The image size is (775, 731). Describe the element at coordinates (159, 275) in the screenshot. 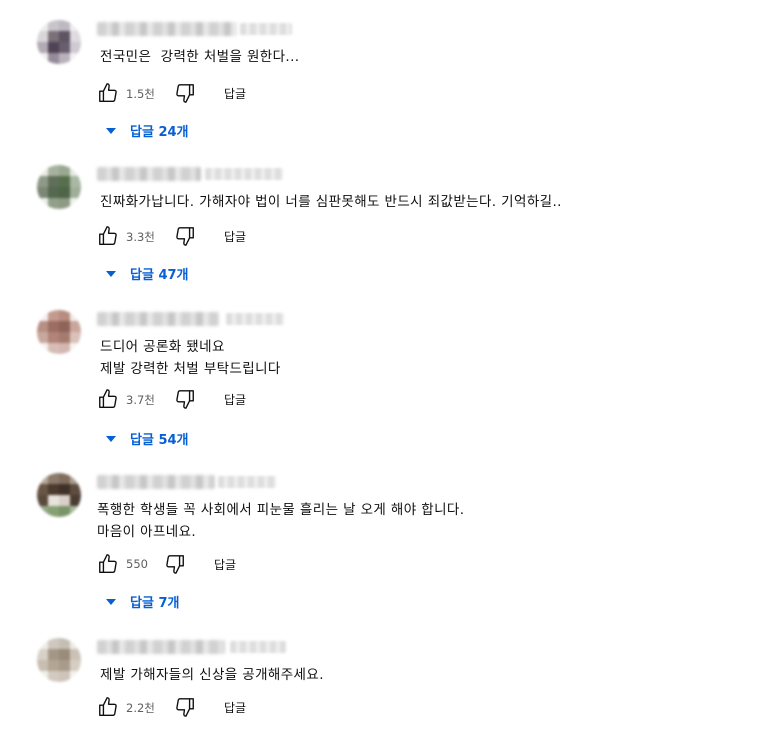

I see `replies-count-label: 답글 47개` at that location.